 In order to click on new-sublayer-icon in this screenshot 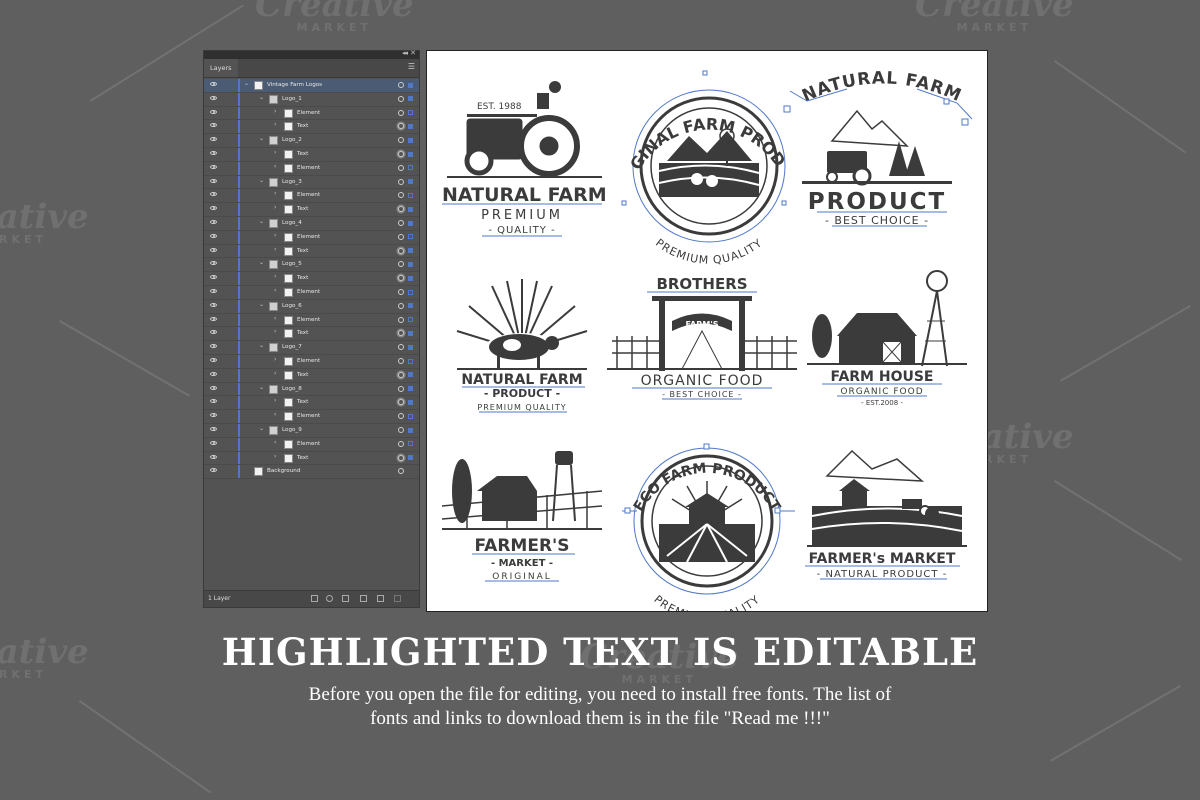, I will do `click(363, 598)`.